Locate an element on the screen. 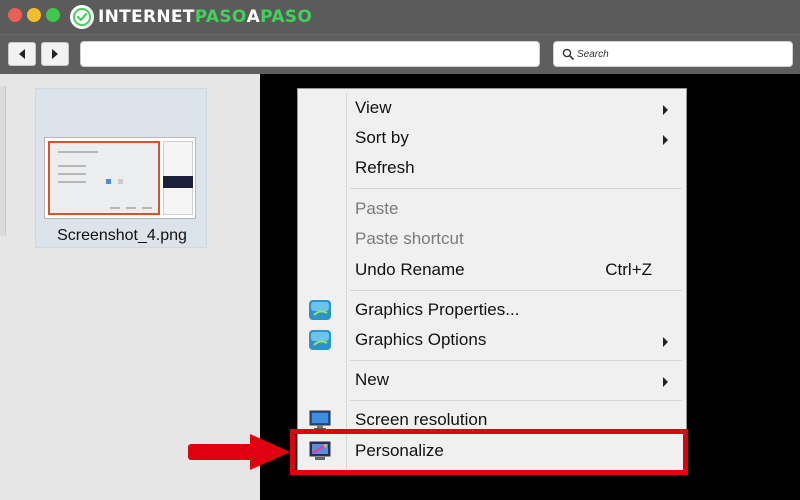 The width and height of the screenshot is (800, 500). menu-item-refresh: Refresh is located at coordinates (492, 168).